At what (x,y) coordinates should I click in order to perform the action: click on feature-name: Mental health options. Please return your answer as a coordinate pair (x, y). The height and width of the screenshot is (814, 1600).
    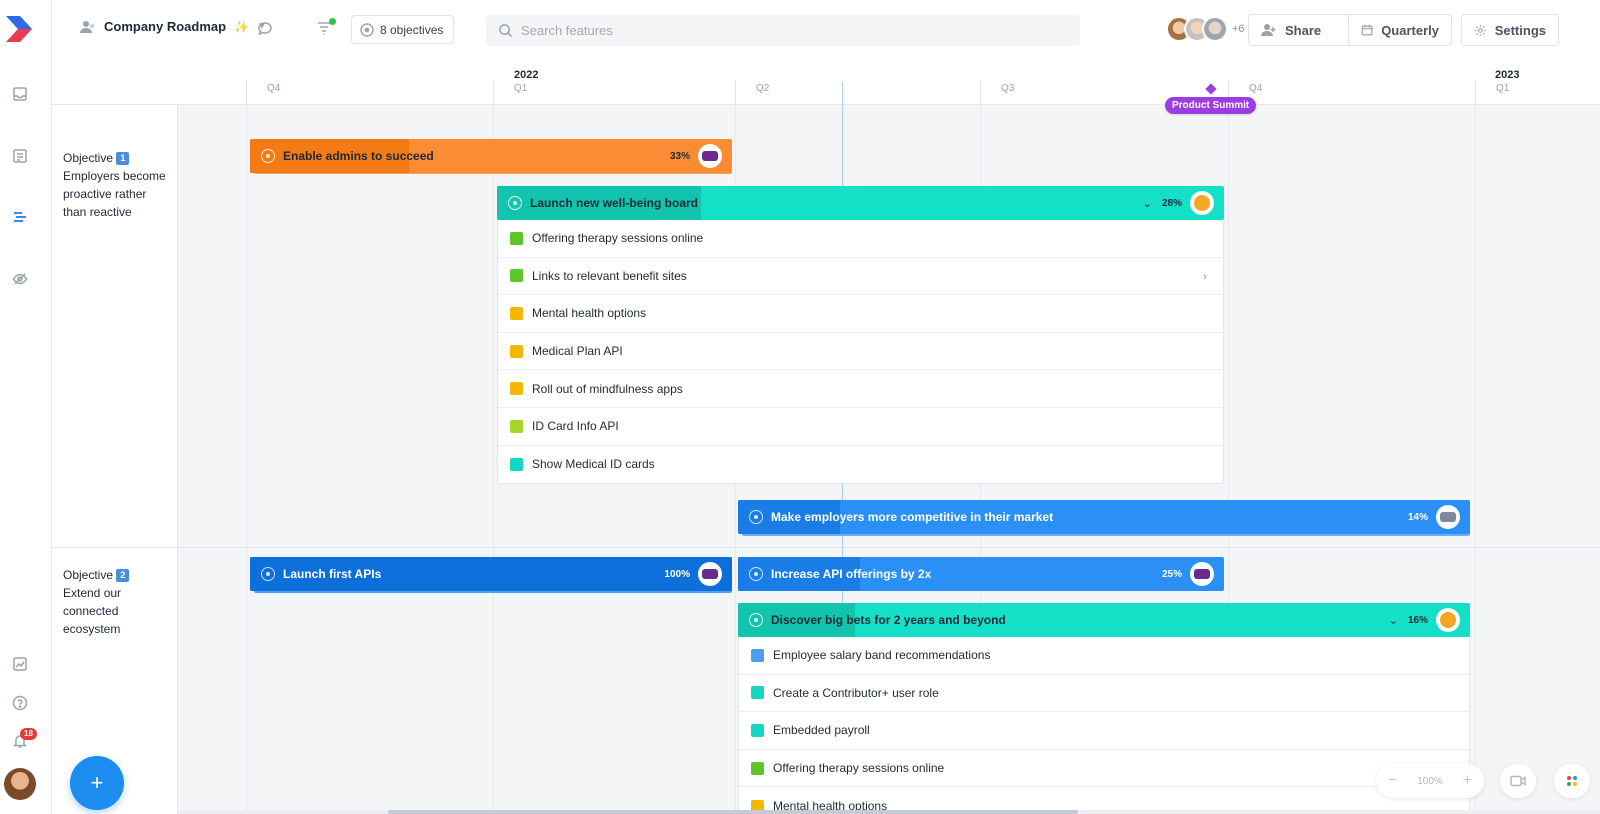
    Looking at the image, I should click on (589, 313).